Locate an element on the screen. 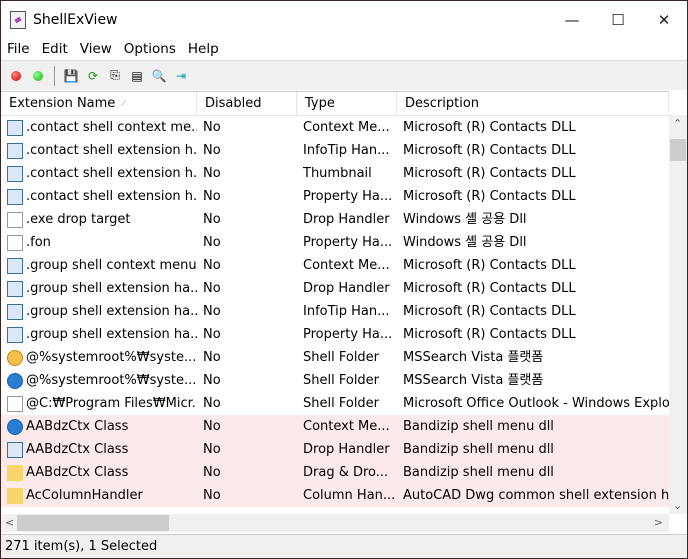 Image resolution: width=688 pixels, height=559 pixels. file-icon is located at coordinates (15, 403).